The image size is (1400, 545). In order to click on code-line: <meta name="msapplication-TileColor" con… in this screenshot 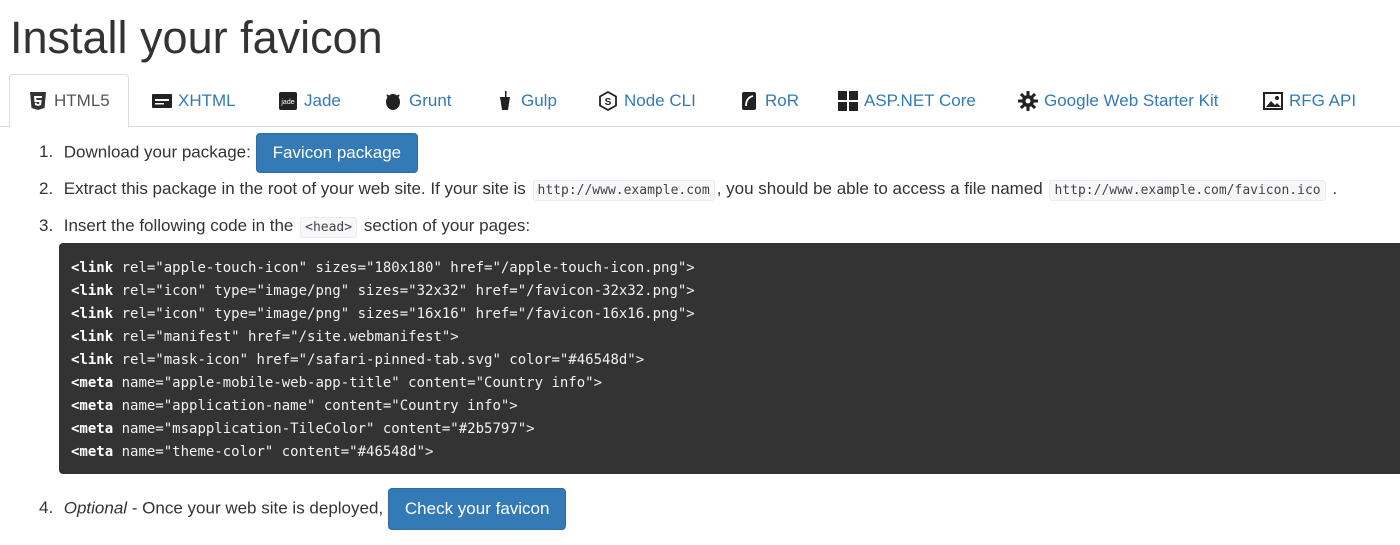, I will do `click(303, 429)`.